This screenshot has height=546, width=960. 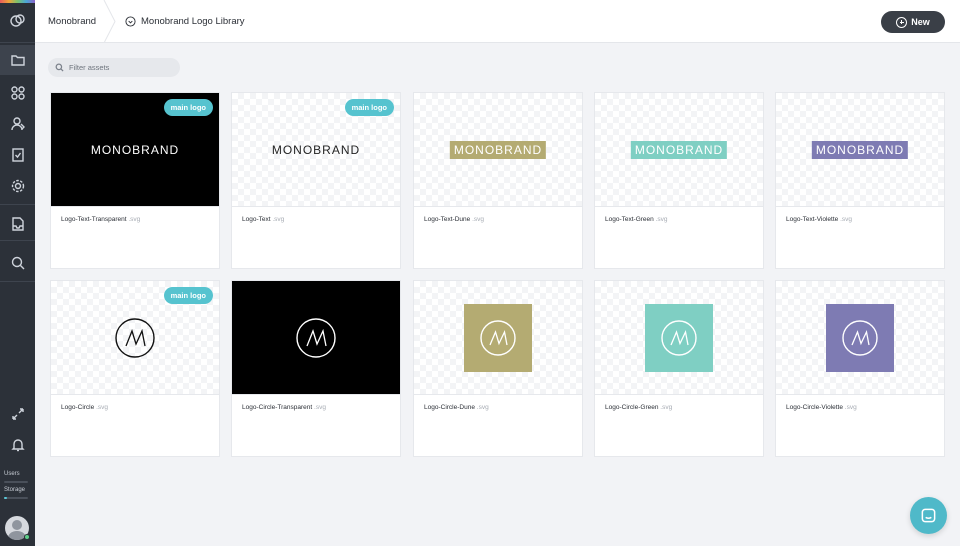 I want to click on storage-quota-bar, so click(x=16, y=498).